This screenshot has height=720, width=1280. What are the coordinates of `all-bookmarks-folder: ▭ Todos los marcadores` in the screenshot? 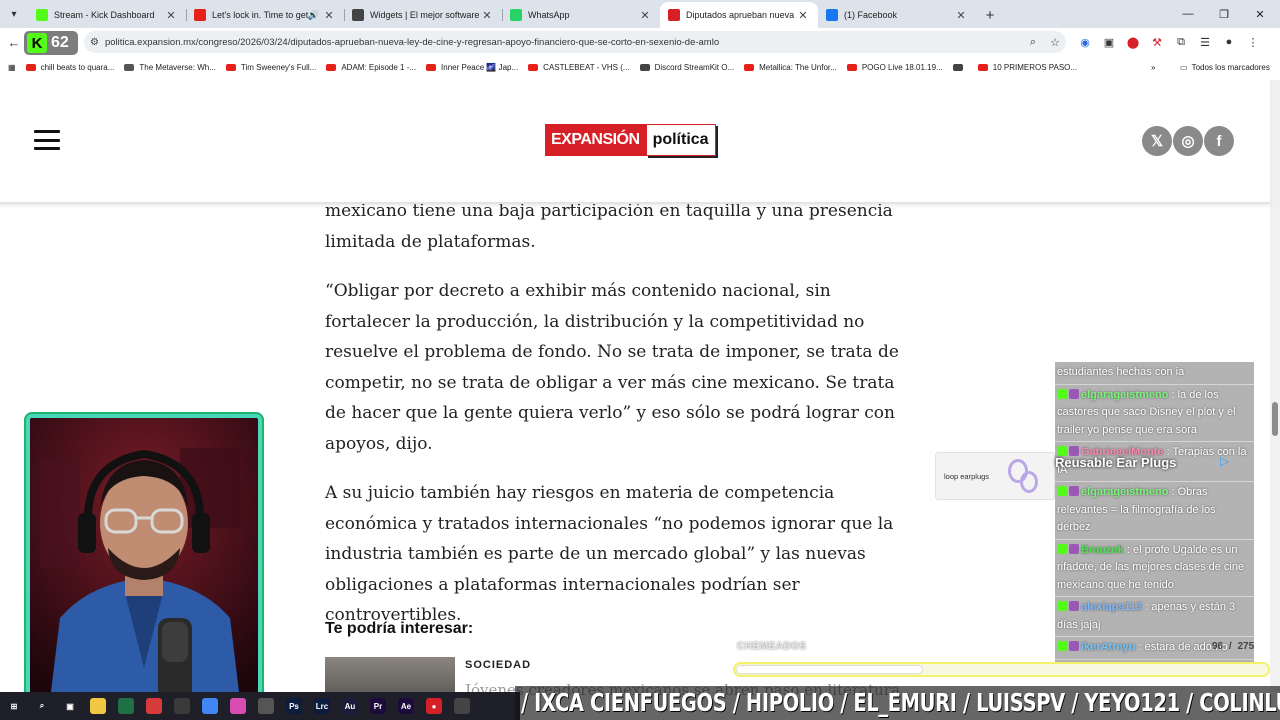 It's located at (1225, 67).